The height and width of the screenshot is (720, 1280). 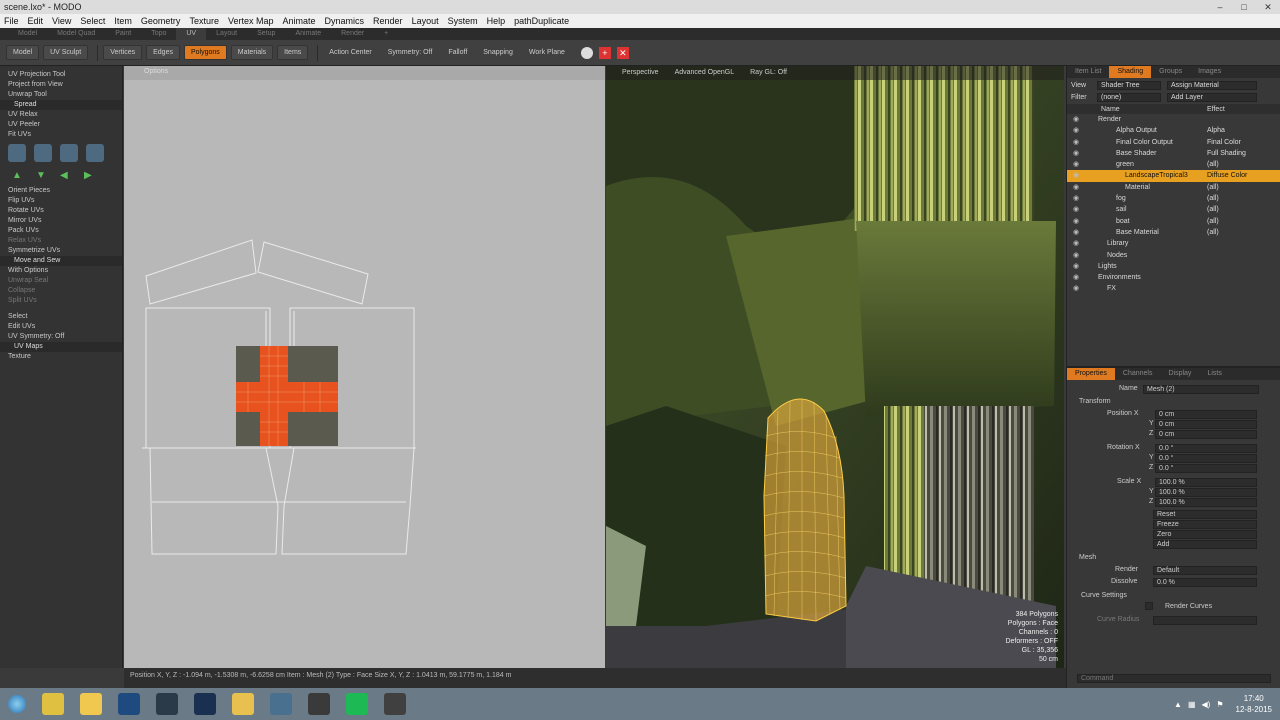 I want to click on tool-unwrap-seal: Unwrap Seal, so click(x=61, y=281).